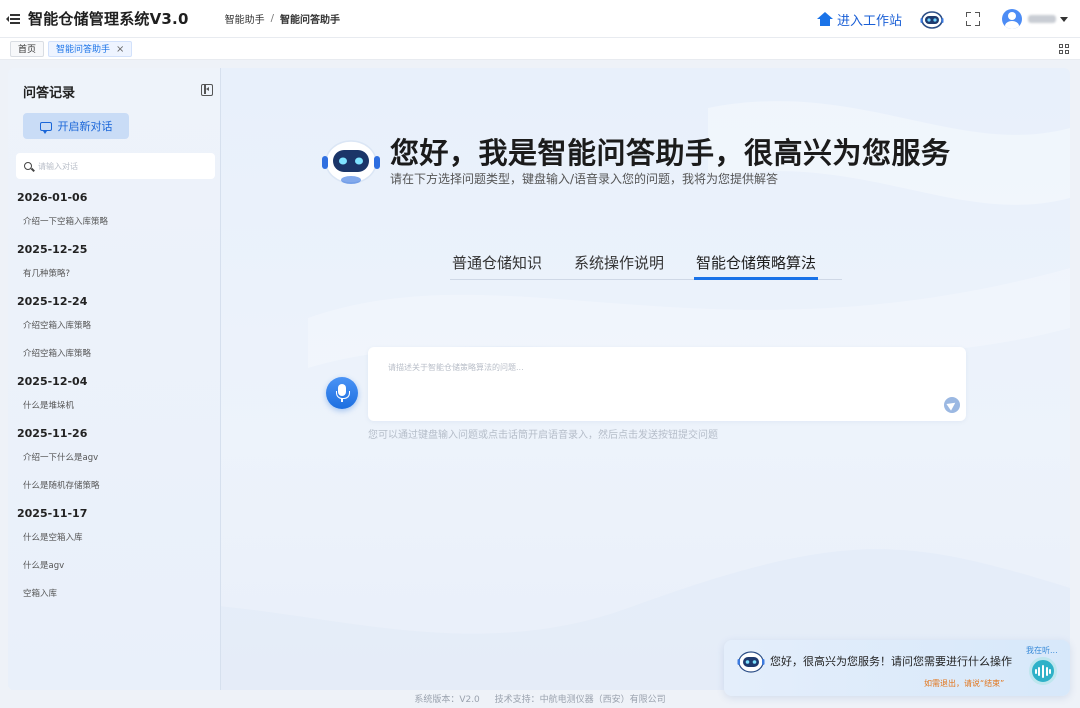 This screenshot has height=708, width=1080. Describe the element at coordinates (342, 393) in the screenshot. I see `microphone-icon` at that location.